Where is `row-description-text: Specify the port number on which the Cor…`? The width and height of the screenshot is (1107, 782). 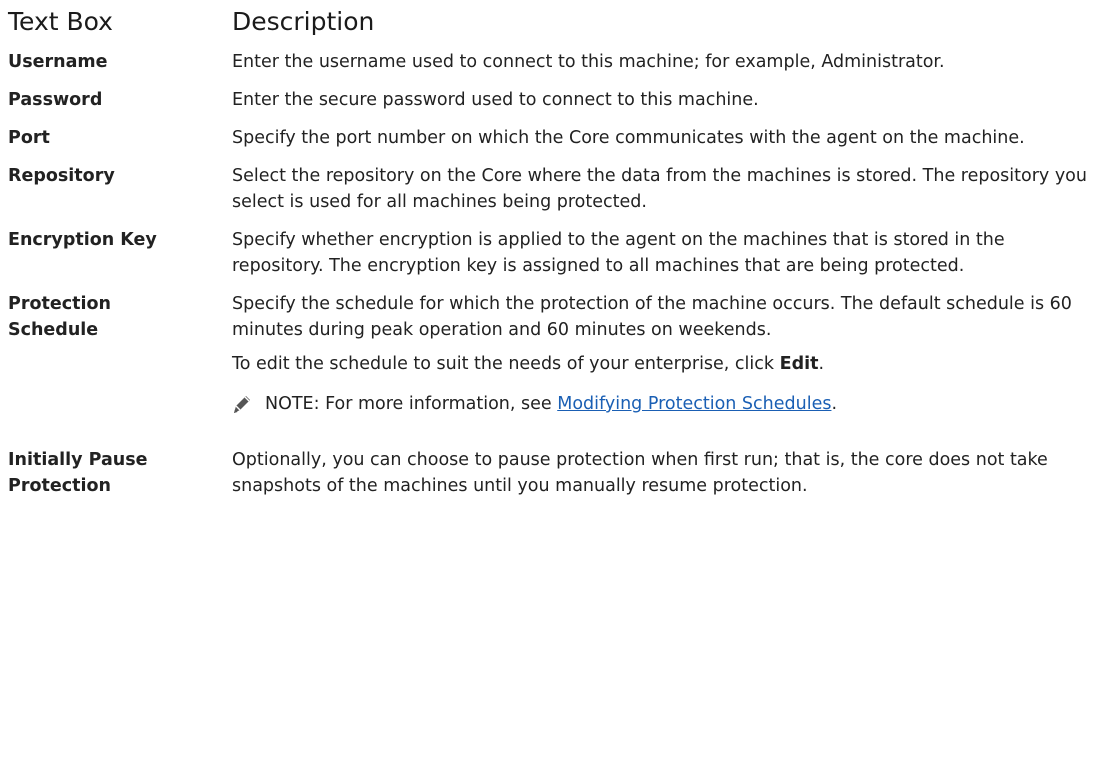 row-description-text: Specify the port number on which the Cor… is located at coordinates (628, 138).